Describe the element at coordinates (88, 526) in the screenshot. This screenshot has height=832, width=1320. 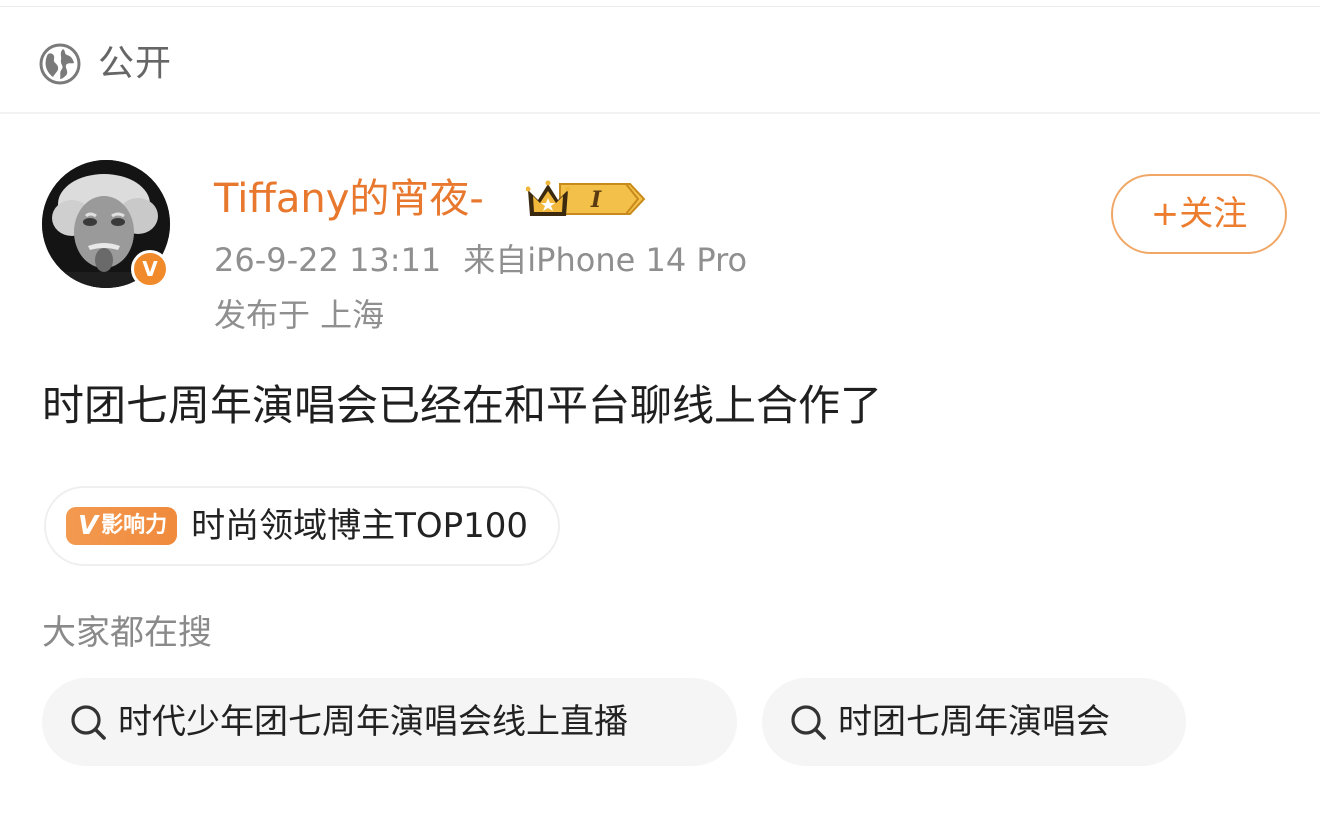
I see `influence-v-icon: V` at that location.